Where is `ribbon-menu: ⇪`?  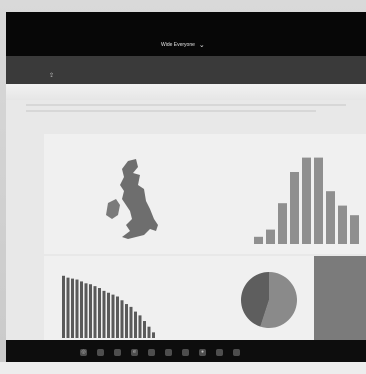 ribbon-menu: ⇪ is located at coordinates (37, 75).